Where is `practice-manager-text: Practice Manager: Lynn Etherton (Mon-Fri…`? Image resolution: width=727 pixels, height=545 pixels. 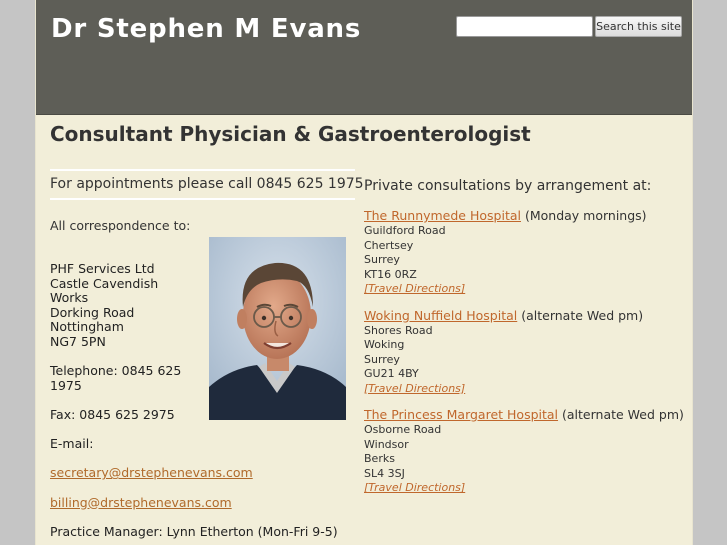
practice-manager-text: Practice Manager: Lynn Etherton (Mon-Fri… is located at coordinates (194, 531).